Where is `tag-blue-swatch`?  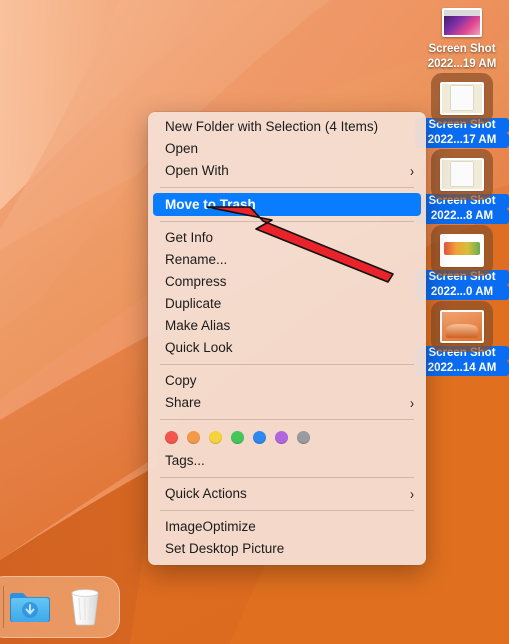
tag-blue-swatch is located at coordinates (259, 437).